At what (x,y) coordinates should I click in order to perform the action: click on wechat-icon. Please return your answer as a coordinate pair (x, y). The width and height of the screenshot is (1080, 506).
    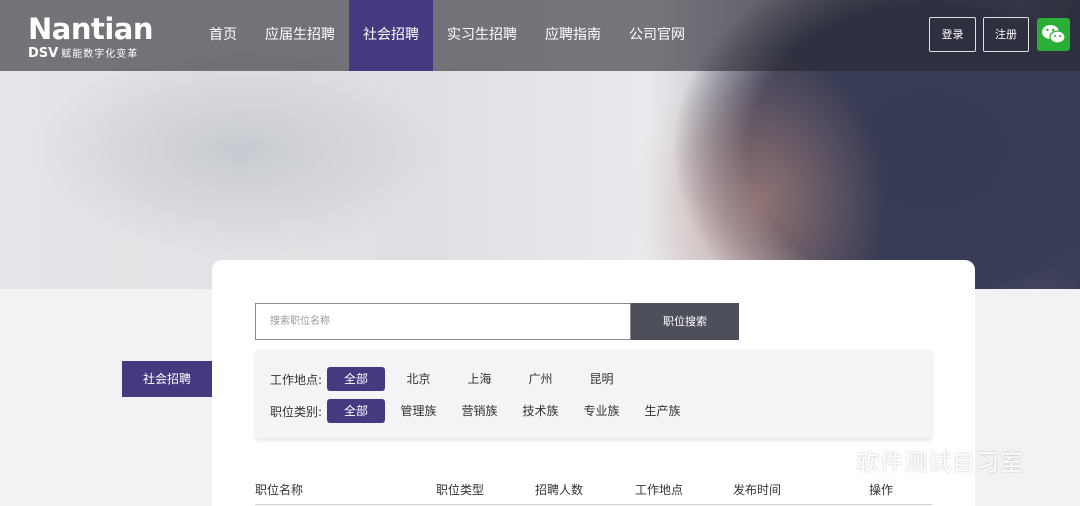
    Looking at the image, I should click on (1053, 34).